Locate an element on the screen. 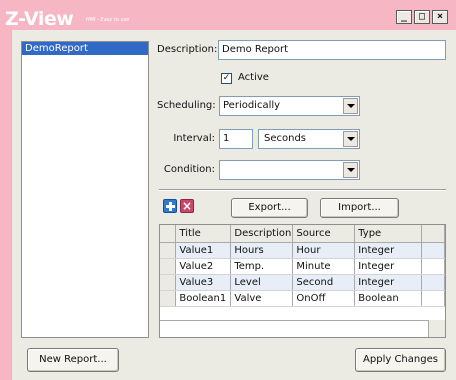 The image size is (456, 380). table-cell: Temp. is located at coordinates (262, 266).